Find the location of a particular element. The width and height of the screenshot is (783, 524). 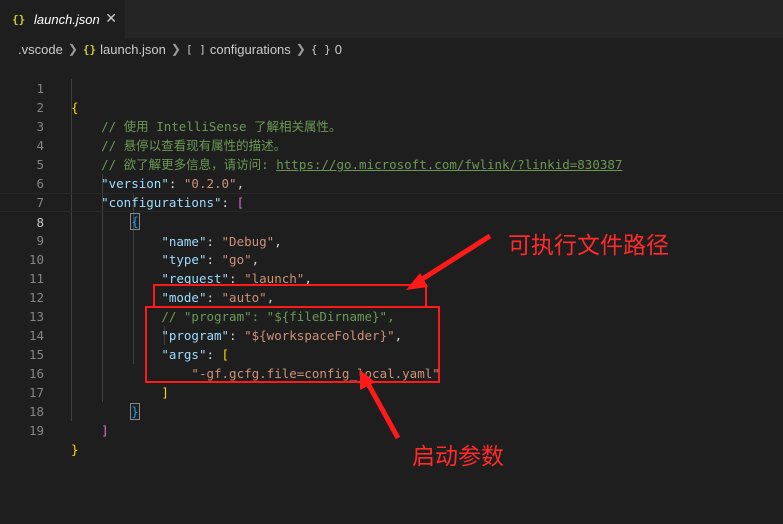

code-line: 2 // 使用 IntelliSense 了解相关属性。 is located at coordinates (189, 117).